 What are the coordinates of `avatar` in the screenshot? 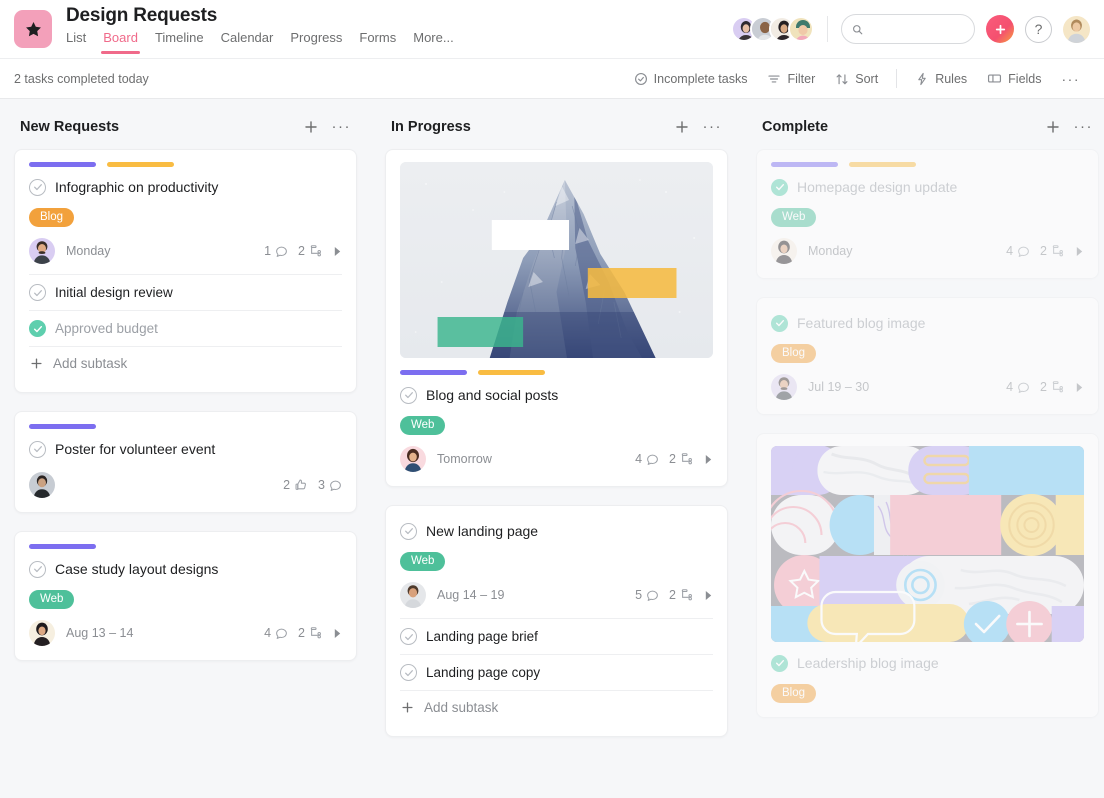 It's located at (801, 29).